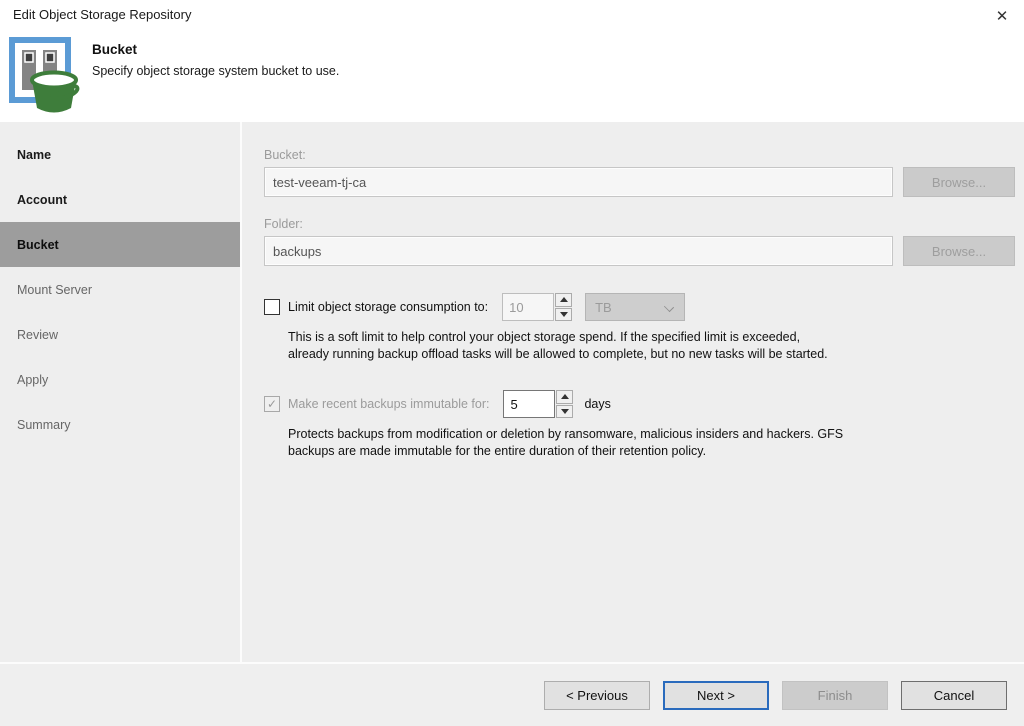 The height and width of the screenshot is (726, 1024). I want to click on immutable-checkbox: ✓, so click(272, 404).